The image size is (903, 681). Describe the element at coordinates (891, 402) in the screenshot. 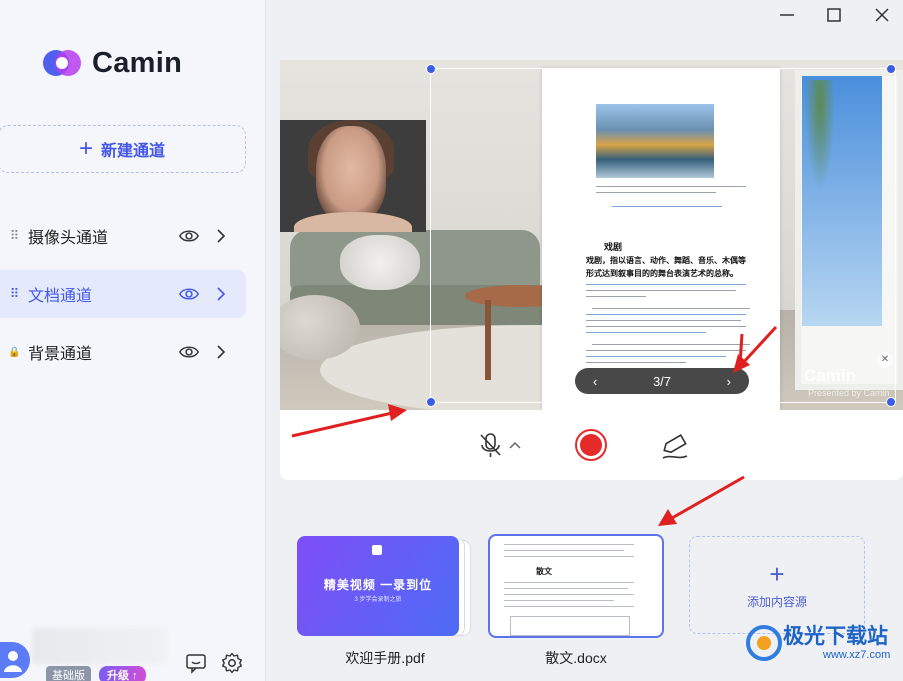

I see `resize-handle-bottom-right` at that location.